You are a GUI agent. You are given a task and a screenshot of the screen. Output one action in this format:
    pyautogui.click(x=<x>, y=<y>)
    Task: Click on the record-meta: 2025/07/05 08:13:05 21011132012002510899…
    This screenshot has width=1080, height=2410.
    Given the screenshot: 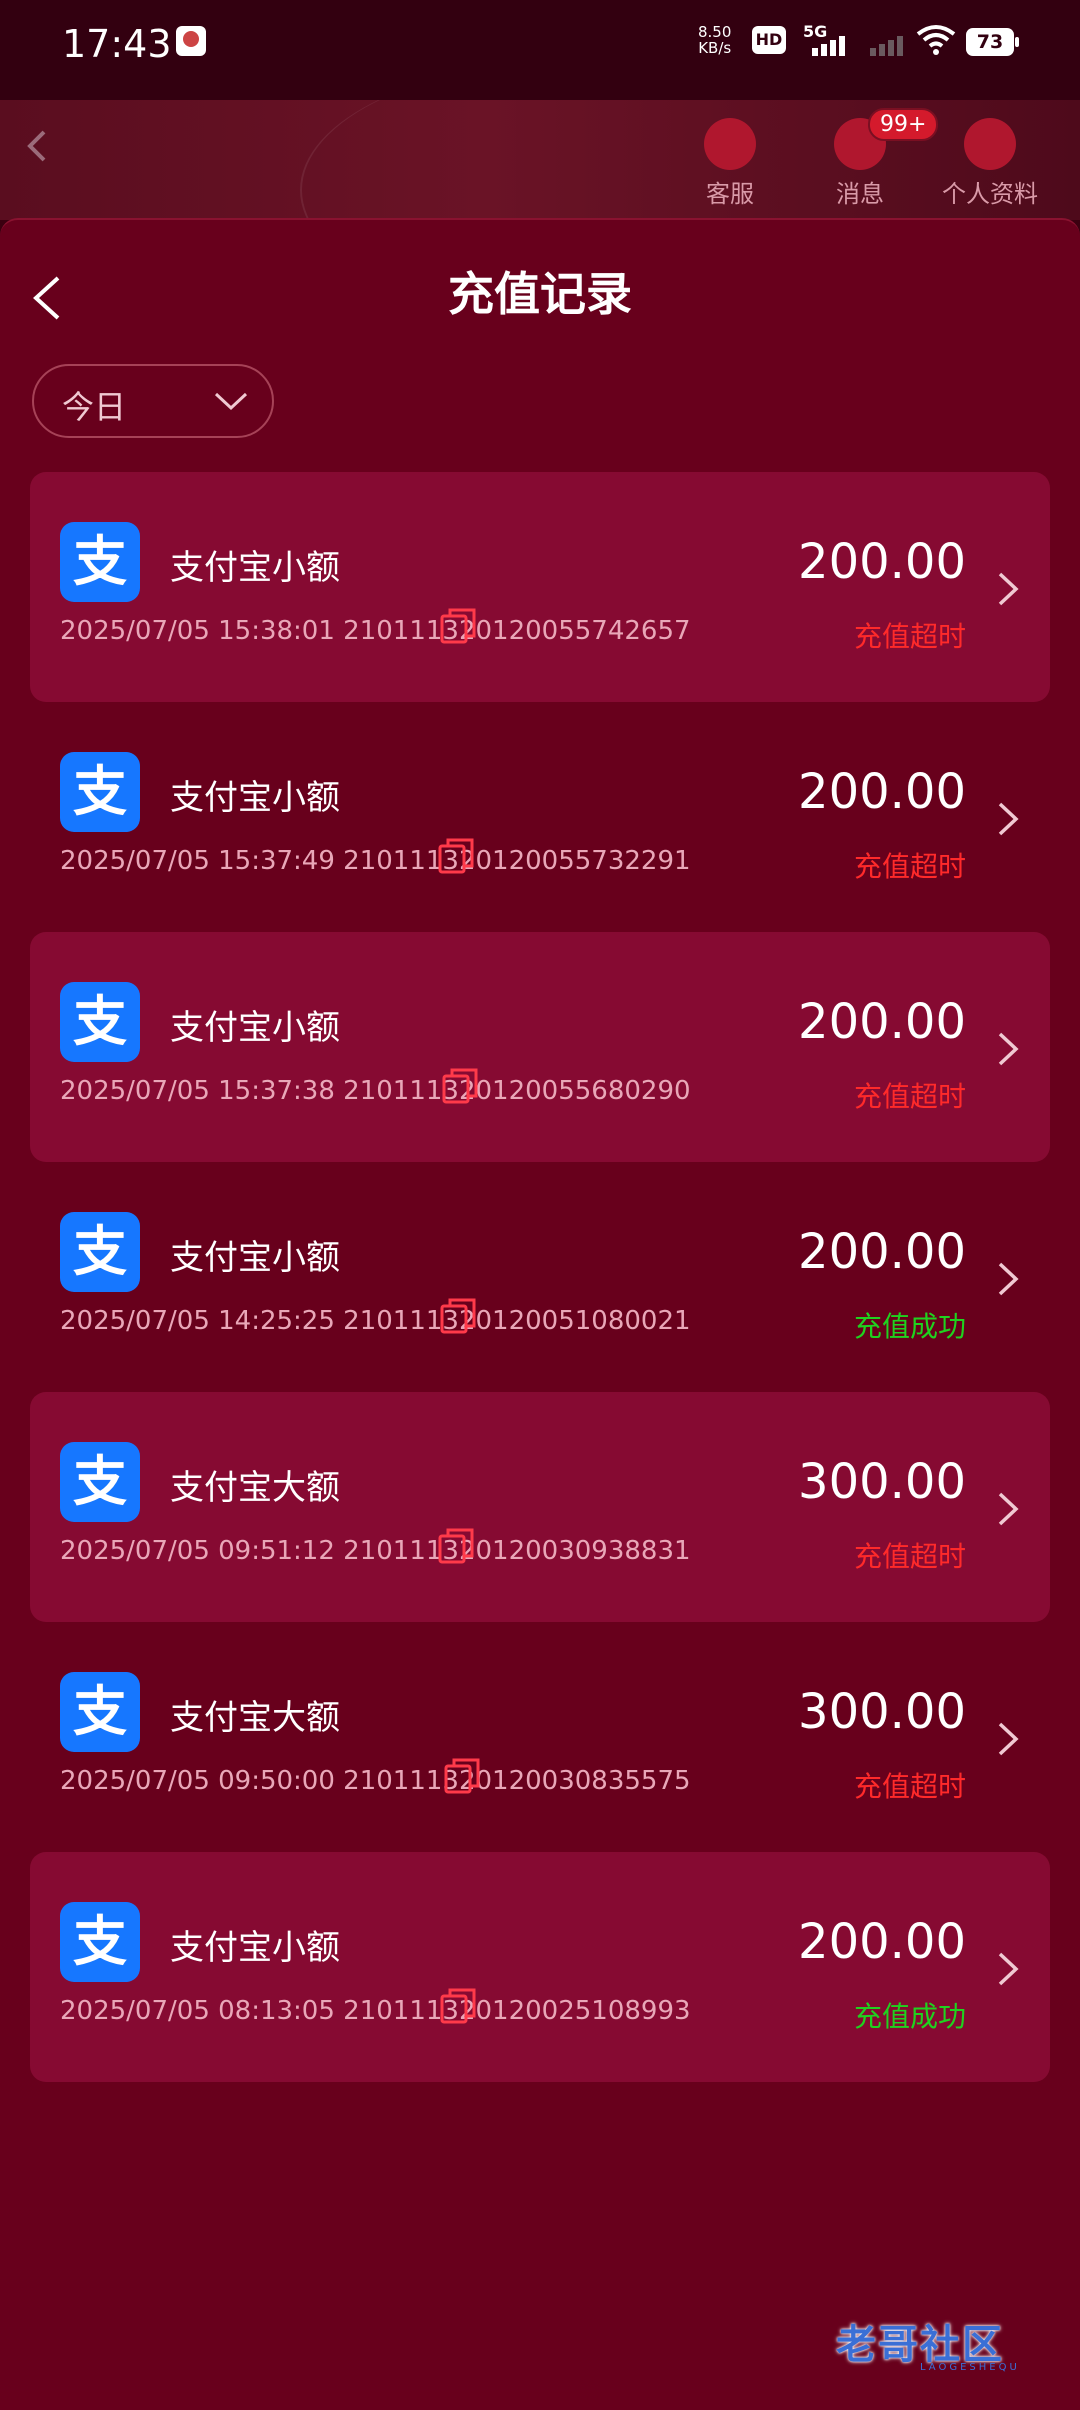 What is the action you would take?
    pyautogui.click(x=375, y=2011)
    